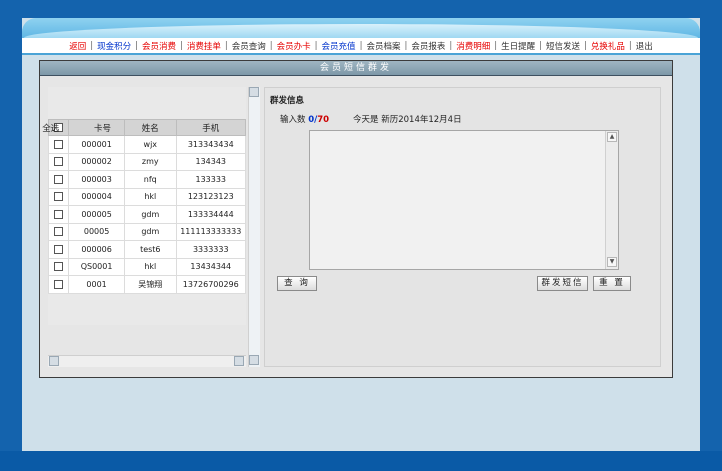 This screenshot has height=471, width=722. I want to click on table-row: 000003 nfq 133333, so click(147, 179).